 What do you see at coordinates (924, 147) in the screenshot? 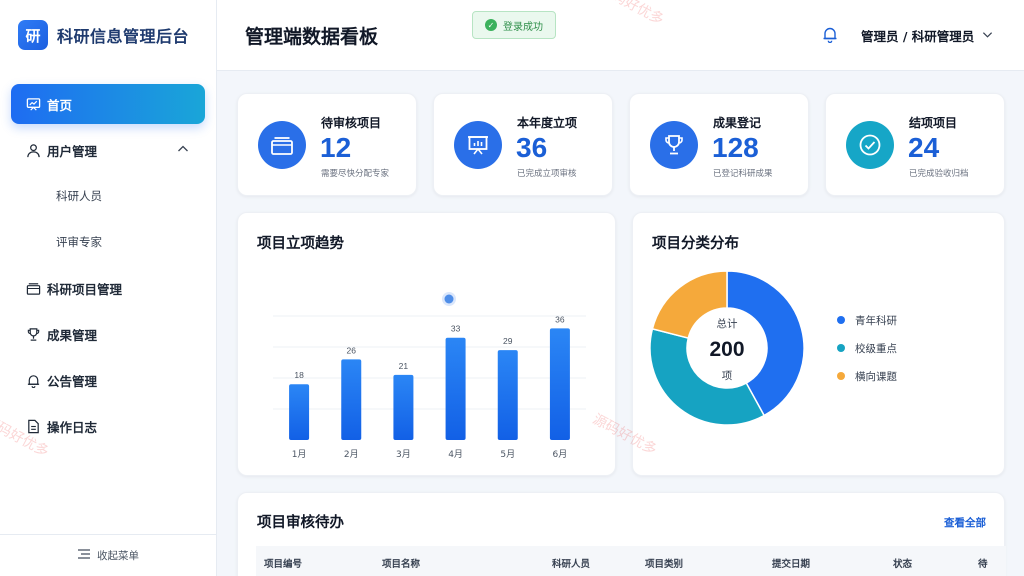
I see `stat-value: 24` at bounding box center [924, 147].